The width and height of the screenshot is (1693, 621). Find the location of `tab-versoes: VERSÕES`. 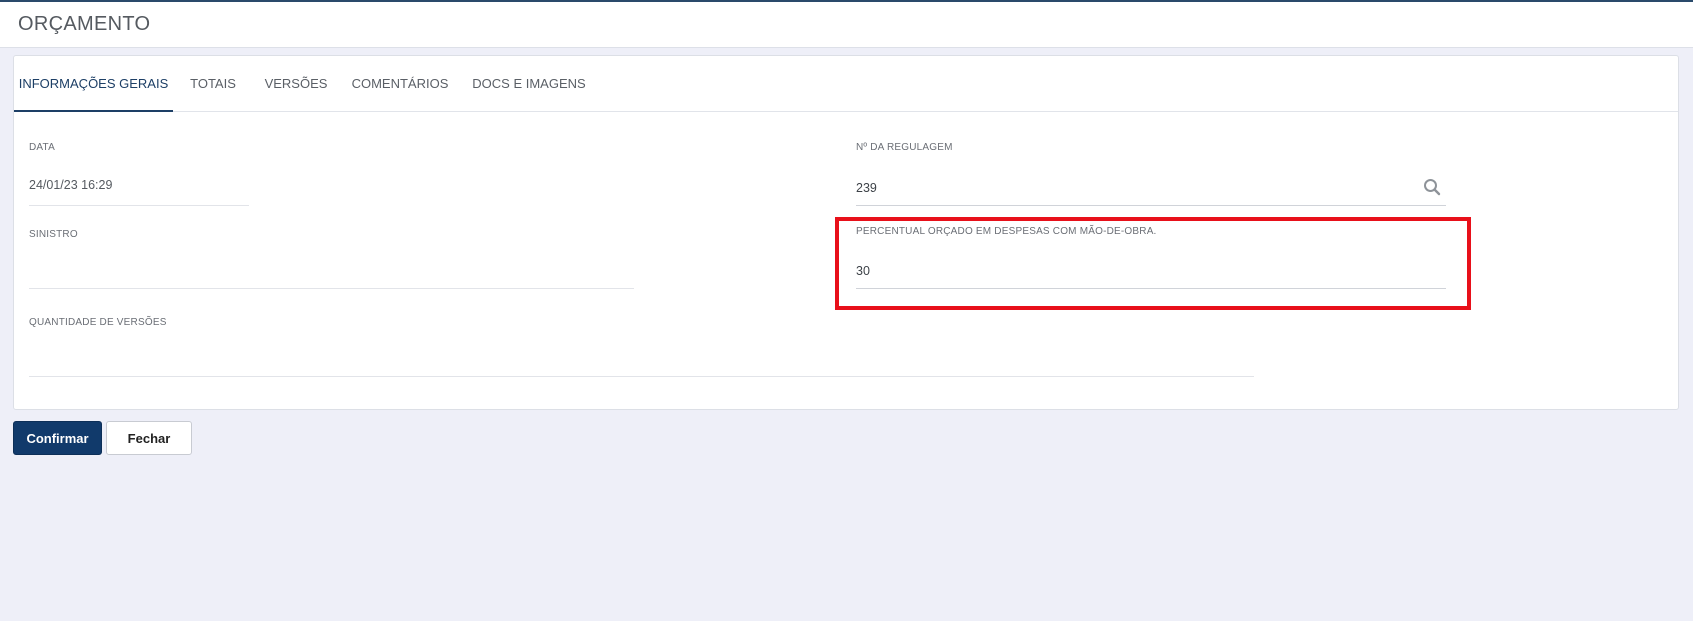

tab-versoes: VERSÕES is located at coordinates (296, 84).